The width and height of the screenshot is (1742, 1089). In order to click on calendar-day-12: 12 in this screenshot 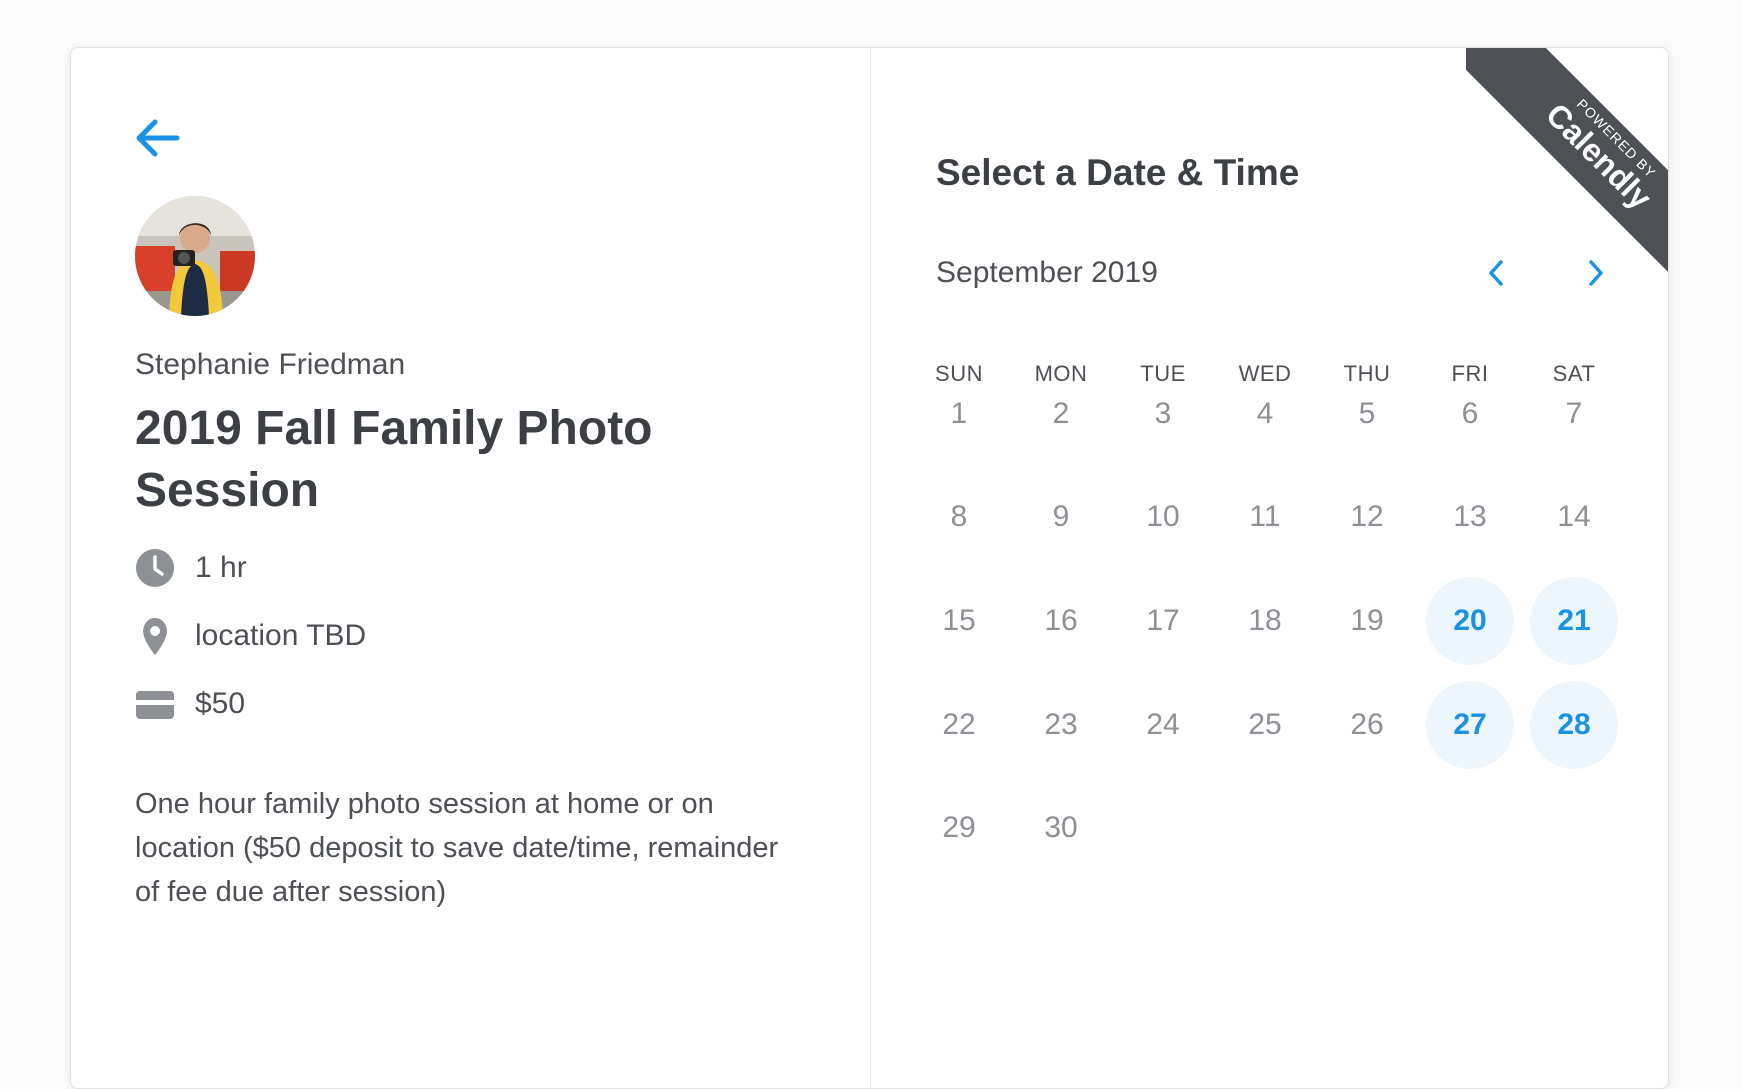, I will do `click(1367, 516)`.